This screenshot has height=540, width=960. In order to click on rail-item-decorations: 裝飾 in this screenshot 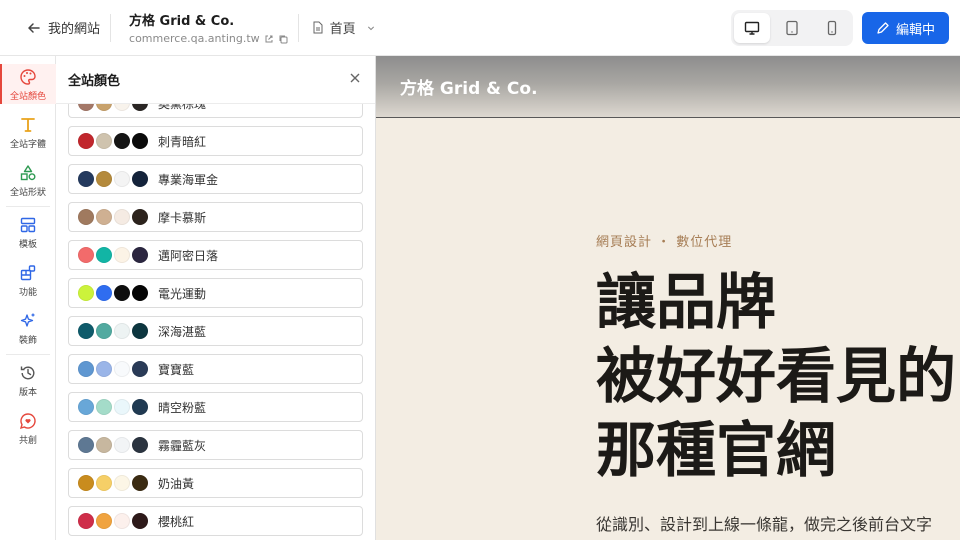, I will do `click(28, 329)`.